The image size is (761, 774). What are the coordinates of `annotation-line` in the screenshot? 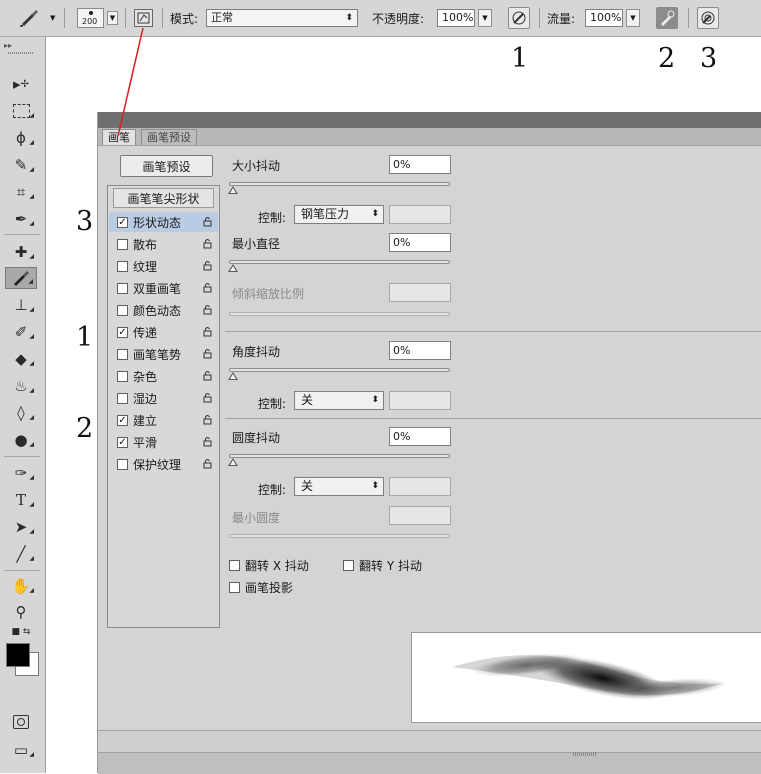 It's located at (130, 82).